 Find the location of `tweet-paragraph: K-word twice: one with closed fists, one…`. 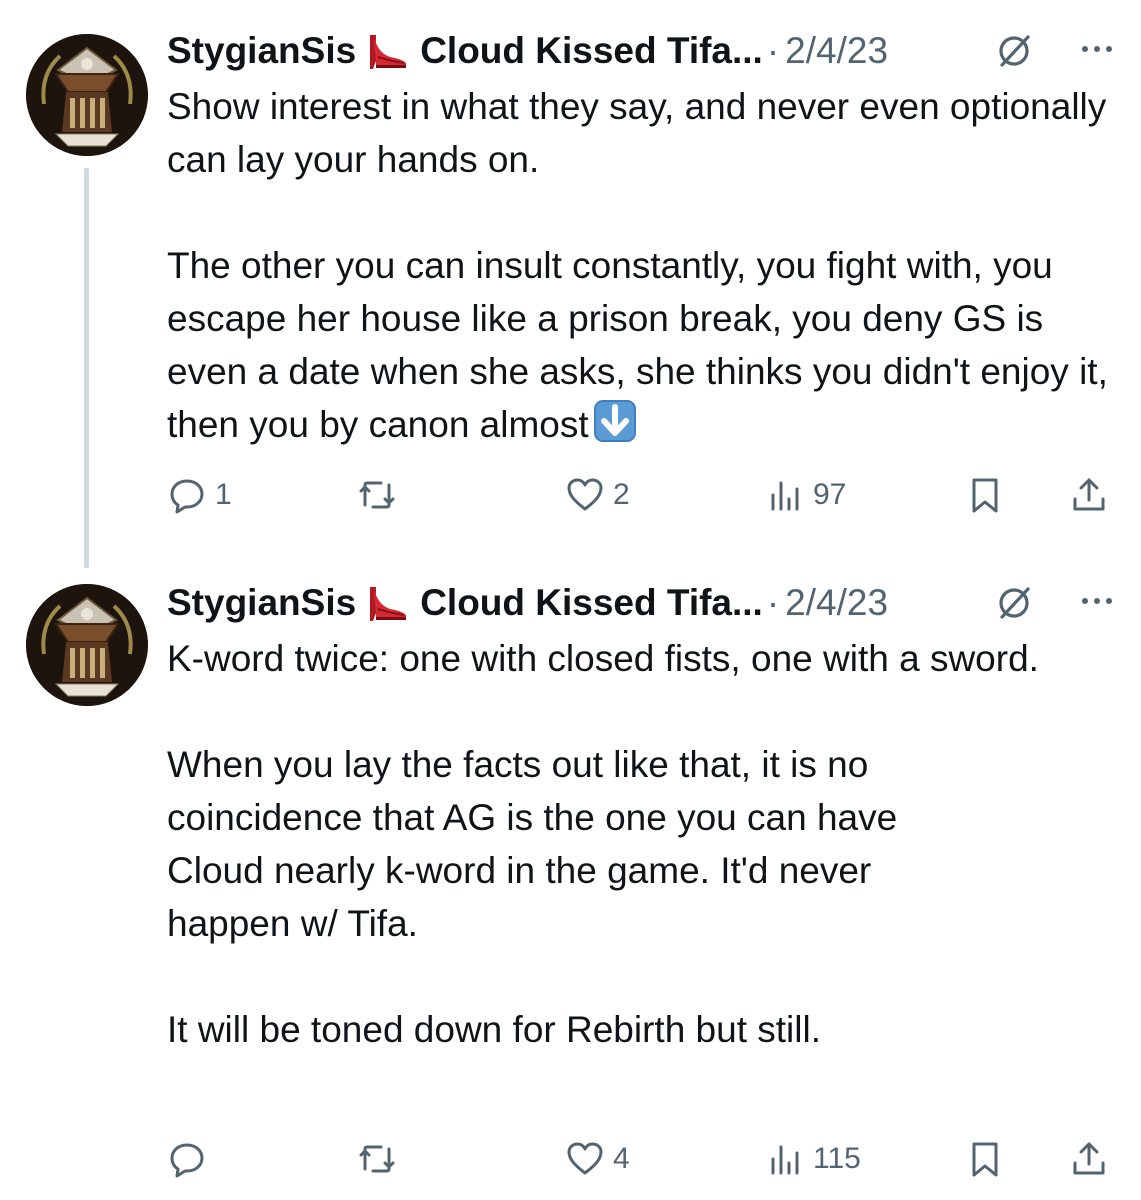

tweet-paragraph: K-word twice: one with closed fists, one… is located at coordinates (603, 658).